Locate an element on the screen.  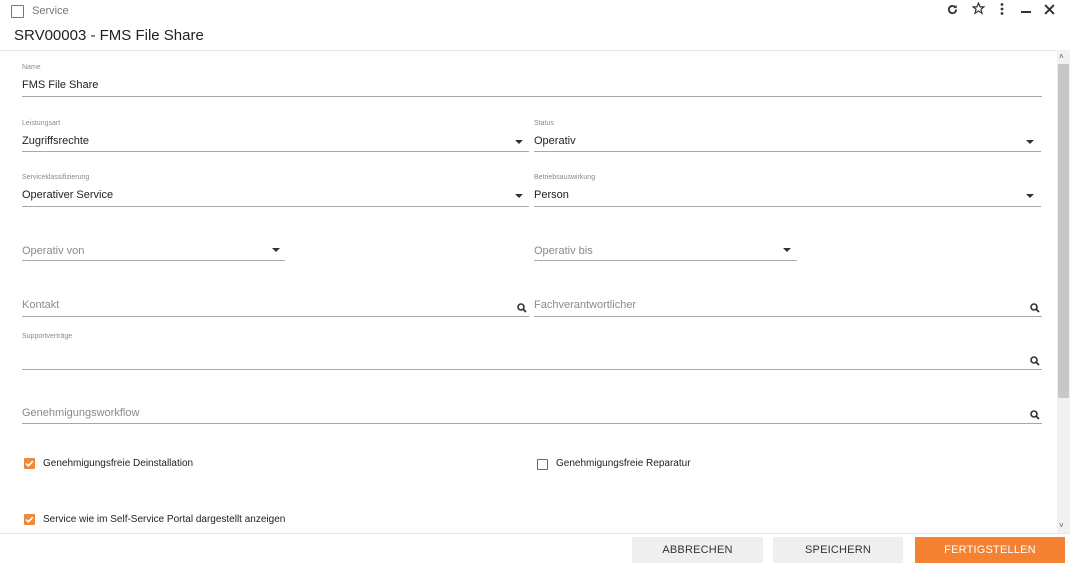
operativ-bis-placeholder: Operativ bis is located at coordinates (563, 251).